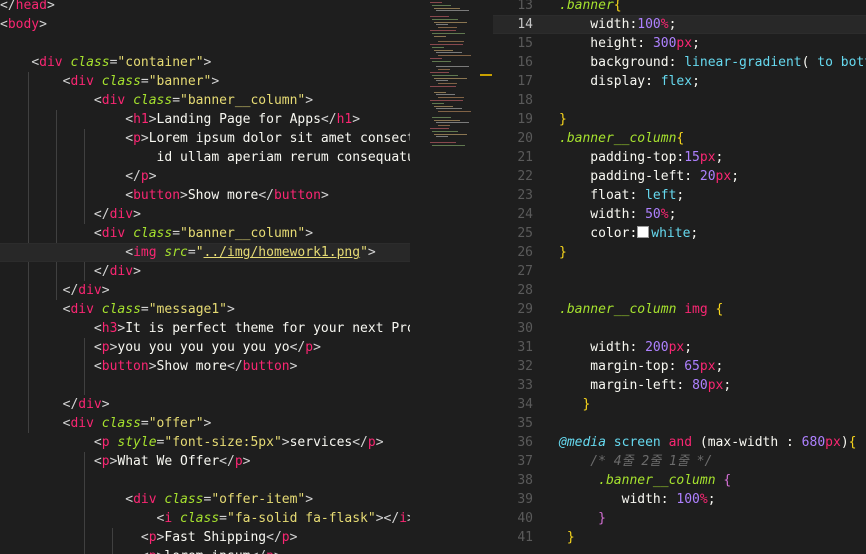  I want to click on code-line: <div class="offer-item">, so click(205, 499).